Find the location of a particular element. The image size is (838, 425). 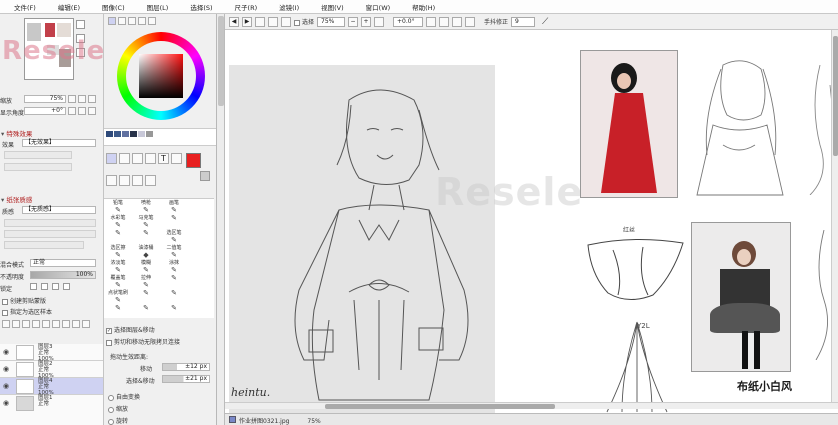

layer-row: ◉ 图层1 正常 is located at coordinates (51, 410).